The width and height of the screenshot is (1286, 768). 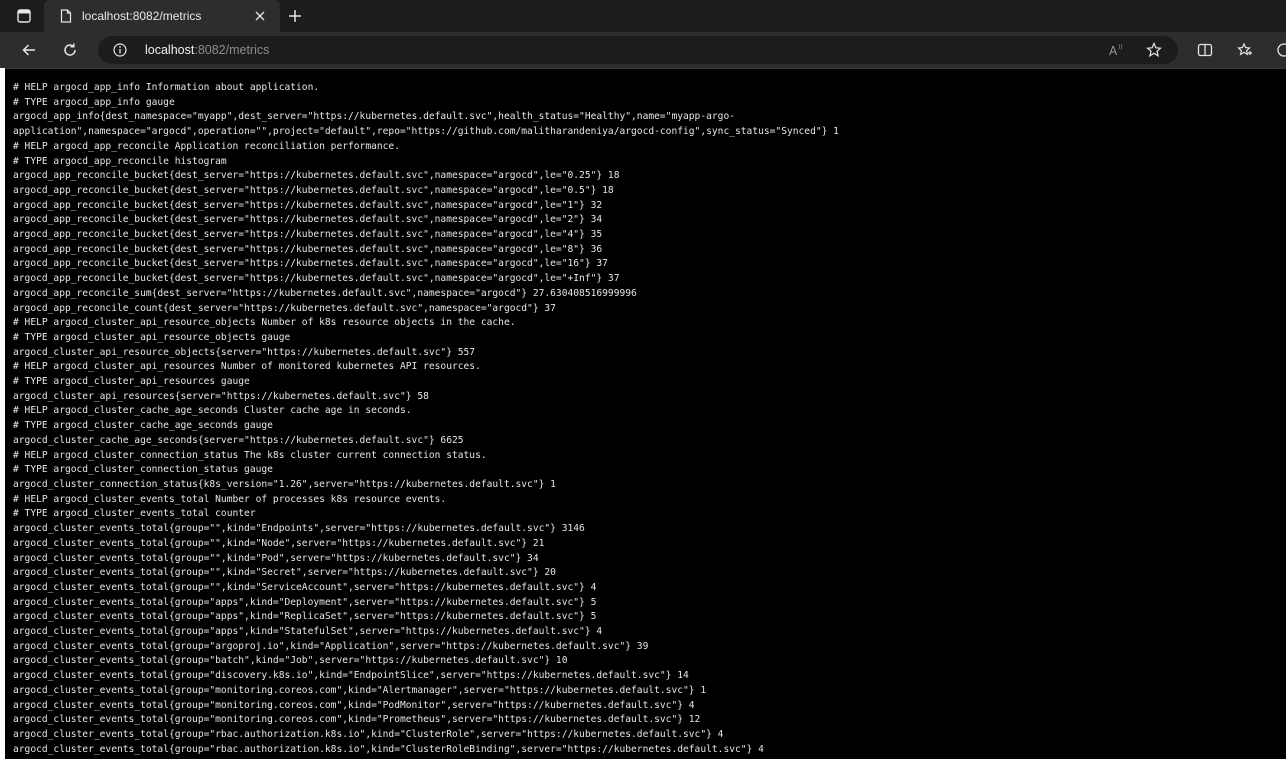 What do you see at coordinates (70, 50) in the screenshot?
I see `refresh-icon` at bounding box center [70, 50].